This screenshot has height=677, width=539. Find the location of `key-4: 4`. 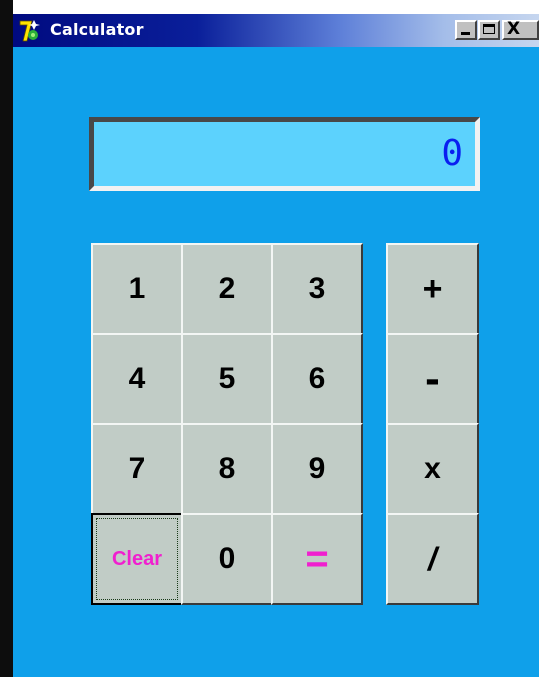

key-4: 4 is located at coordinates (137, 379).